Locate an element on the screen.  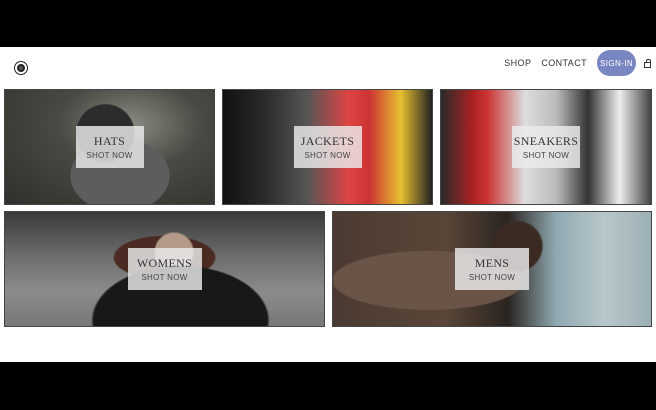
category-label-box: MENS SHOT NOW is located at coordinates (492, 269).